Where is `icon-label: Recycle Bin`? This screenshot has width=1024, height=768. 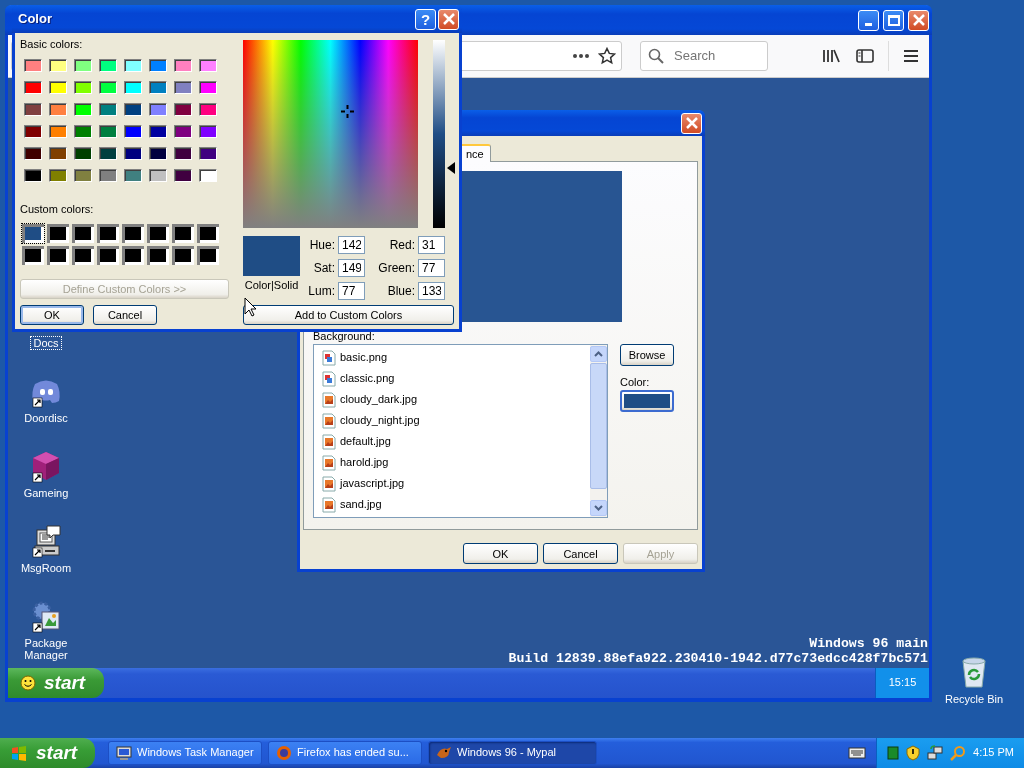
icon-label: Recycle Bin is located at coordinates (974, 700).